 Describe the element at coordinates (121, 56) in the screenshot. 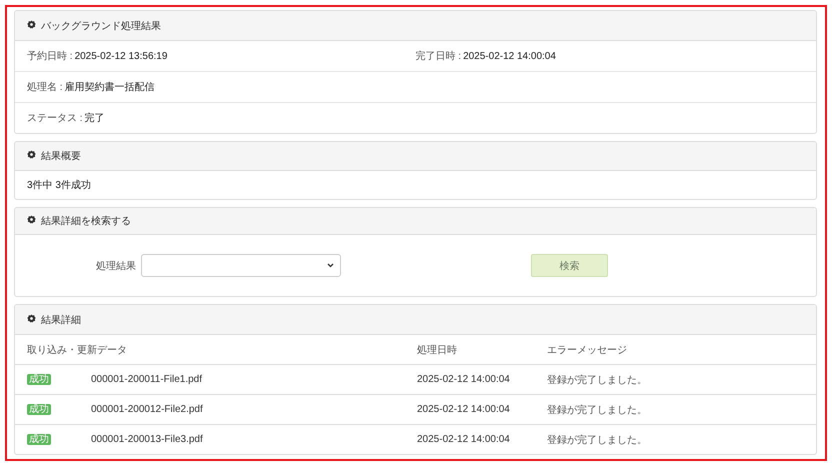

I see `field-value: 2025-02-12 13:56:19` at that location.